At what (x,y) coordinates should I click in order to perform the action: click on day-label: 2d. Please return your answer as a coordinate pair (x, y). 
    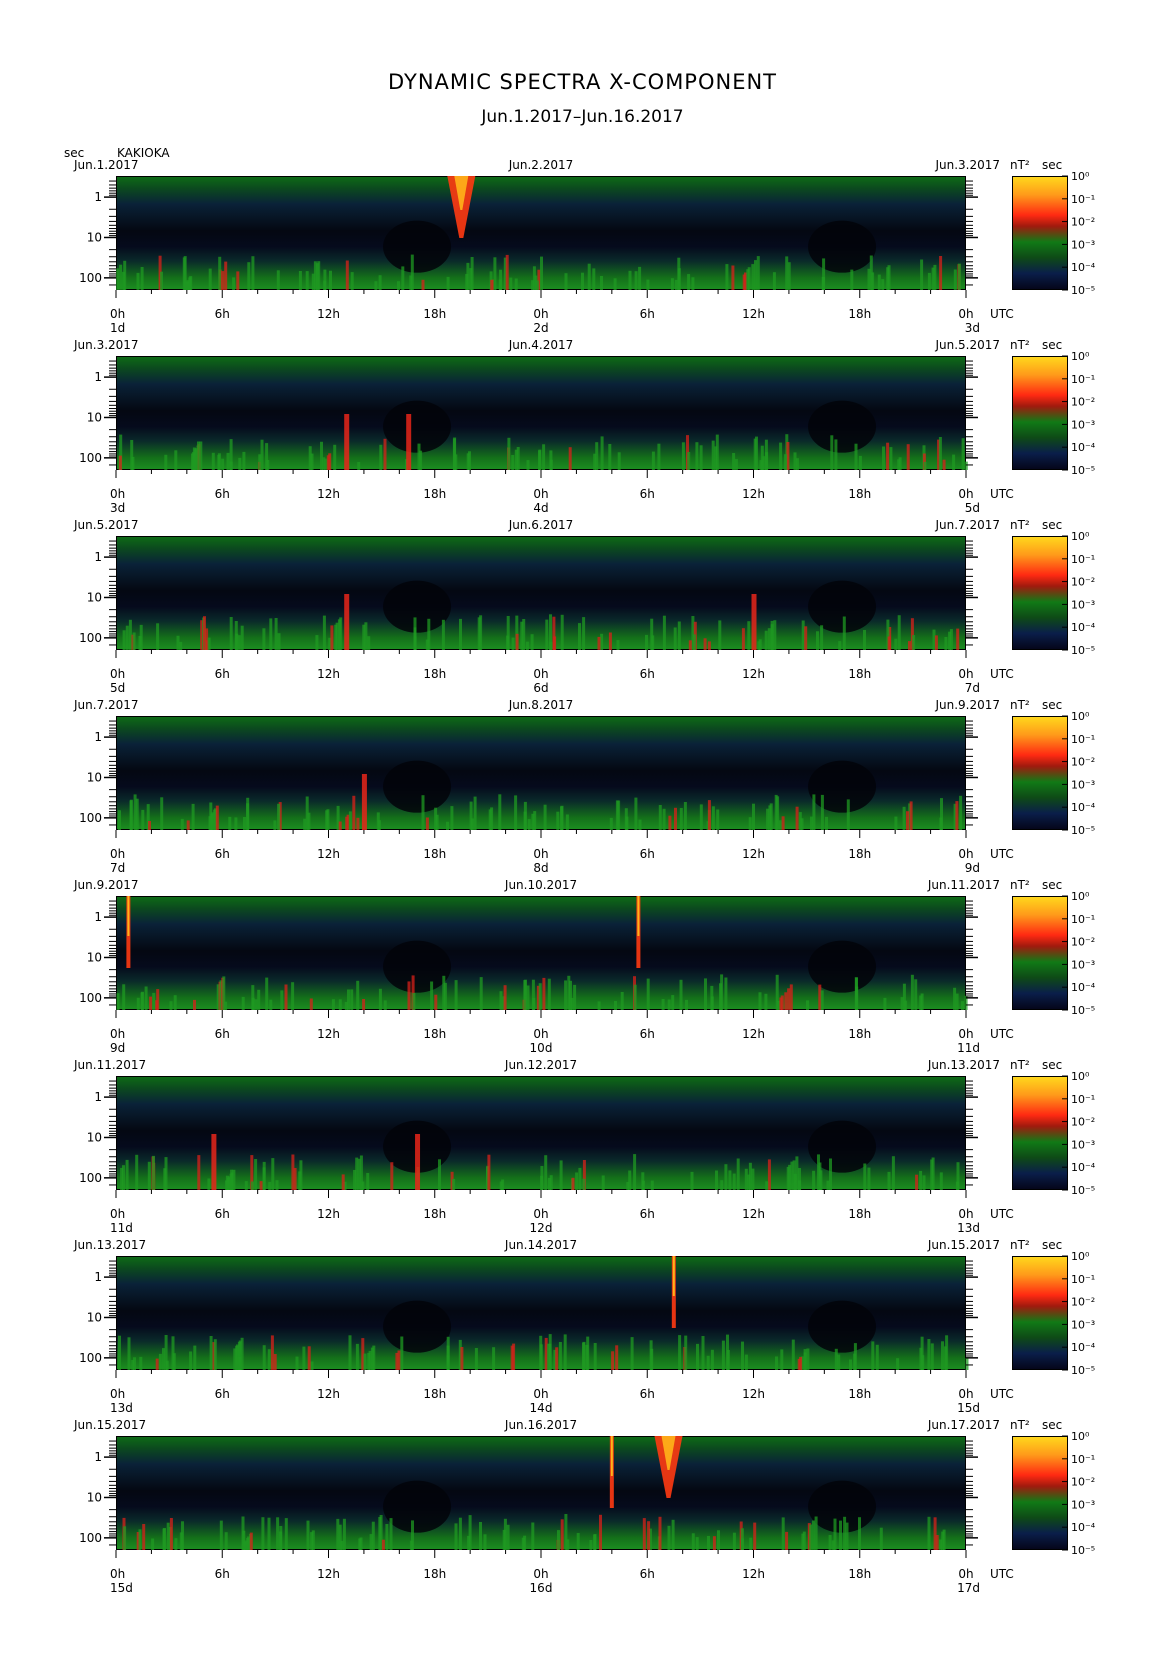
    Looking at the image, I should click on (540, 328).